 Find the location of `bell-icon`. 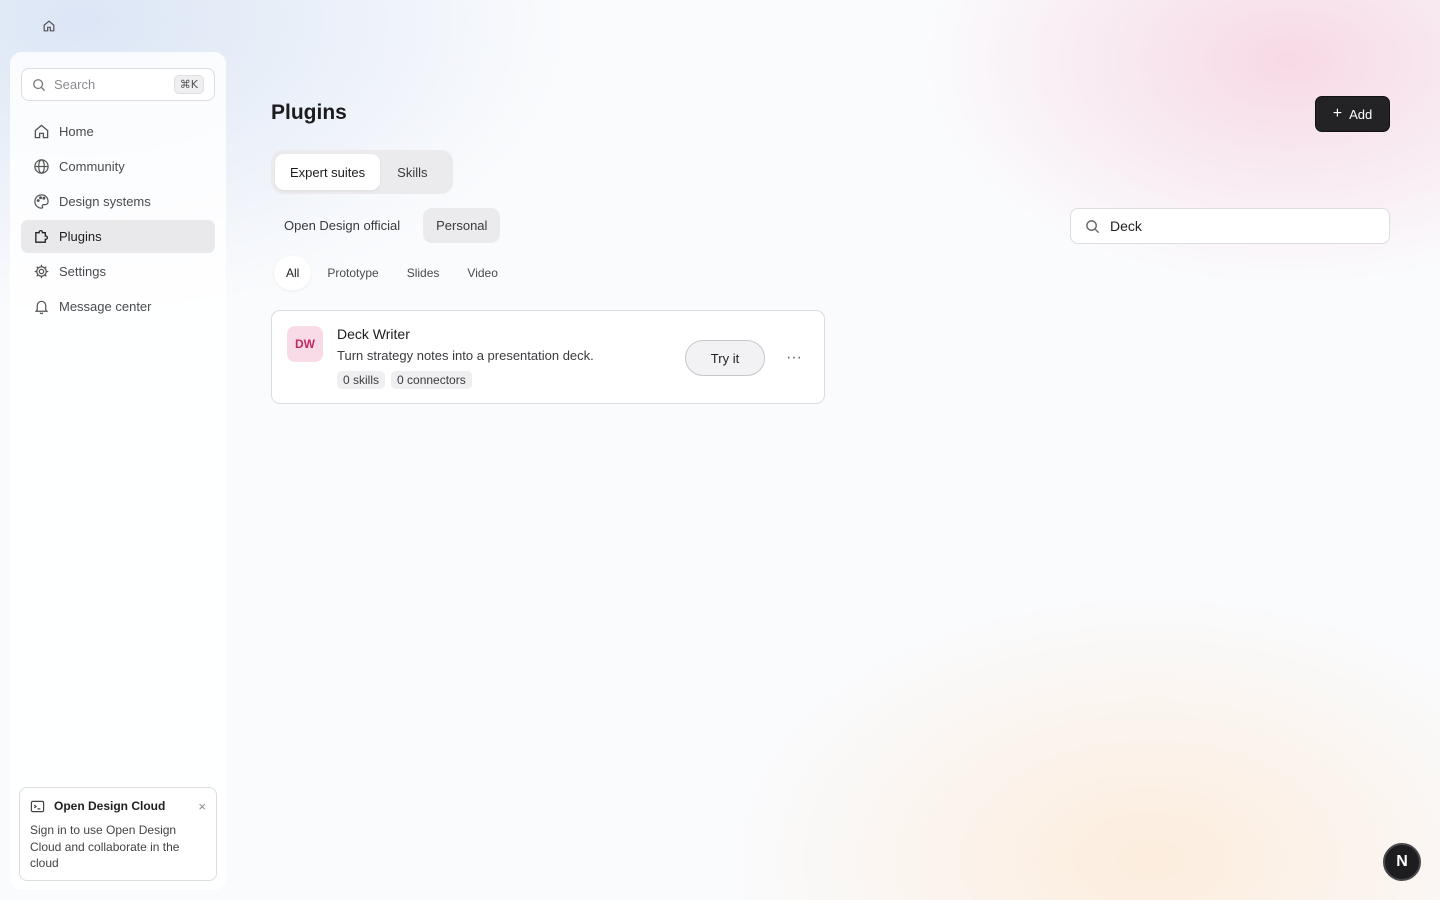

bell-icon is located at coordinates (41, 307).